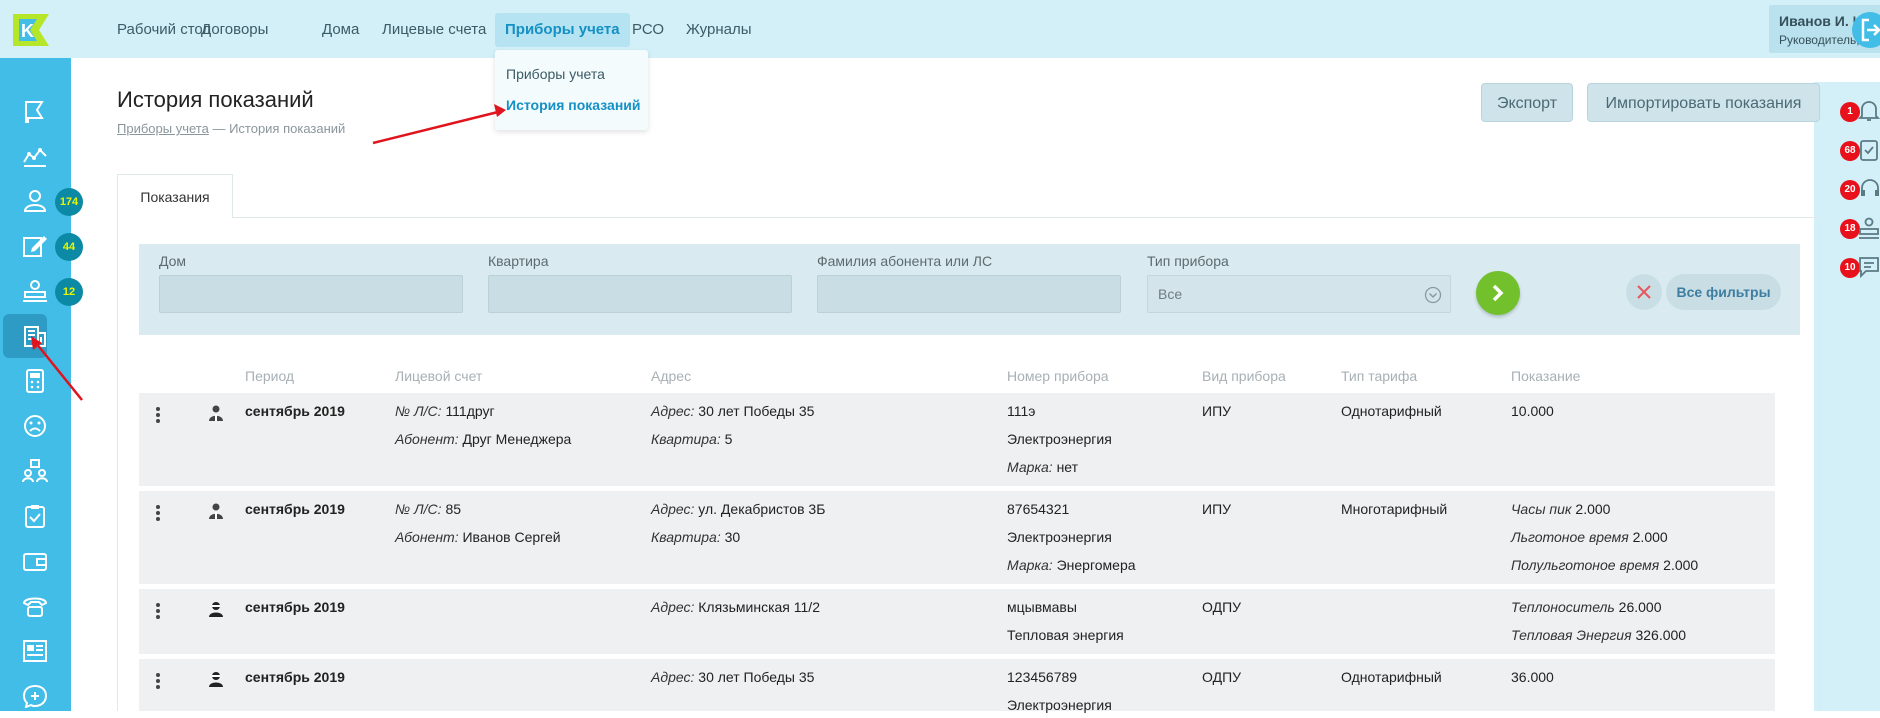 This screenshot has width=1880, height=718. What do you see at coordinates (216, 511) in the screenshot?
I see `person-icon` at bounding box center [216, 511].